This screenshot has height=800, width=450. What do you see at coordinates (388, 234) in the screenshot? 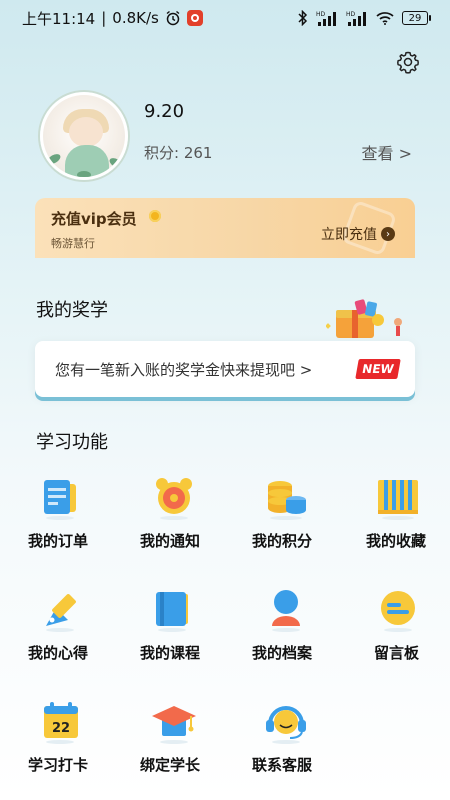
I see `chevron-right-icon: ›` at bounding box center [388, 234].